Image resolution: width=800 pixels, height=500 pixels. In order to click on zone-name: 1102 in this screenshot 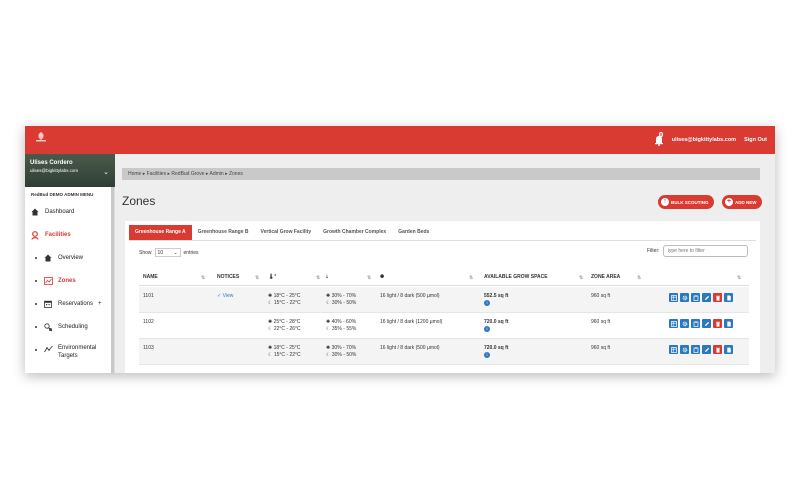, I will do `click(148, 322)`.